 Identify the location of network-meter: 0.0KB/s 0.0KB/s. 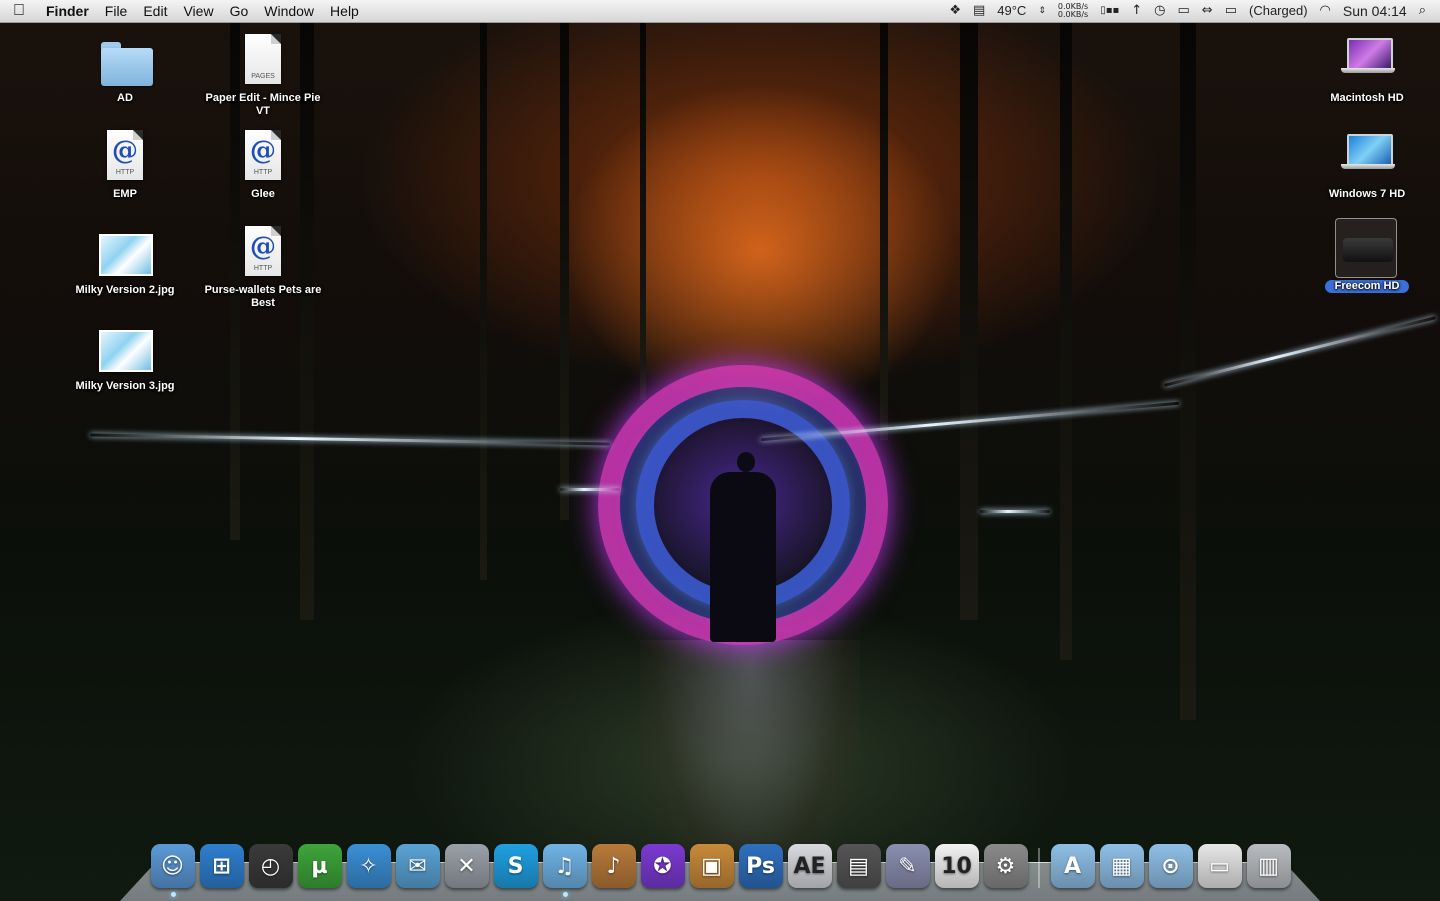
(1073, 11).